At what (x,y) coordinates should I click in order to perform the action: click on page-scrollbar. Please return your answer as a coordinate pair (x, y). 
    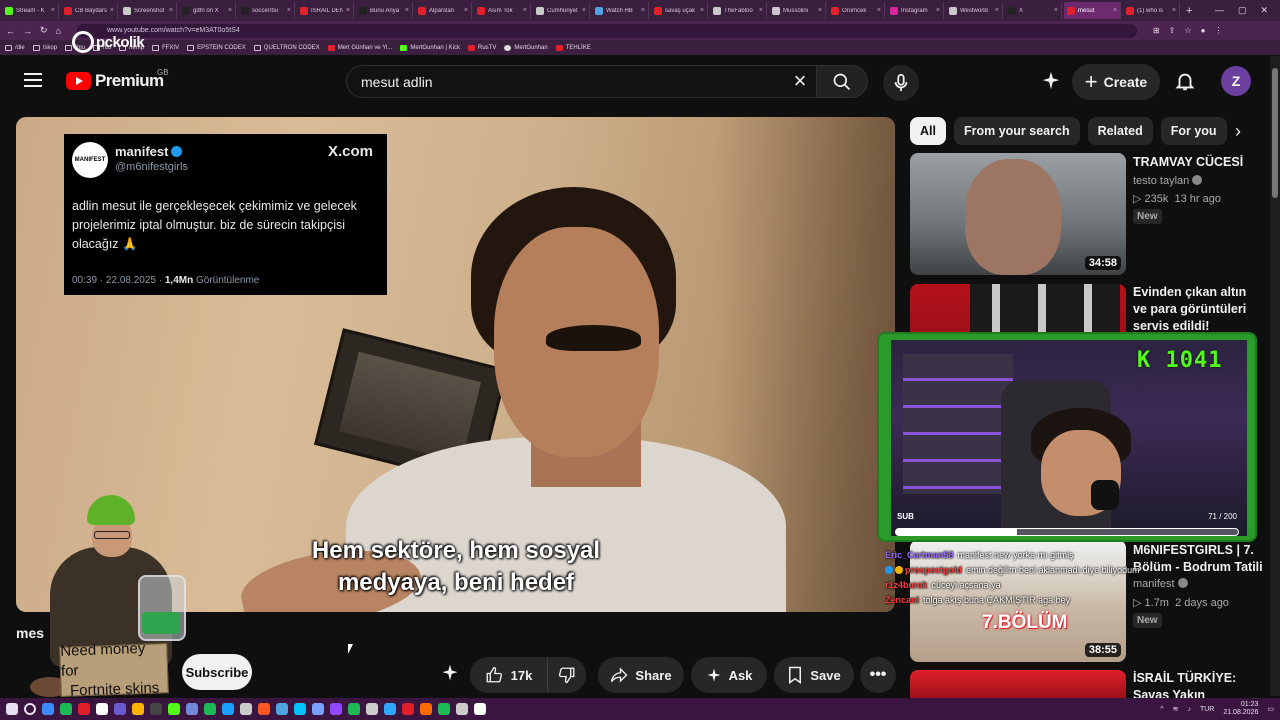
    Looking at the image, I should click on (1275, 376).